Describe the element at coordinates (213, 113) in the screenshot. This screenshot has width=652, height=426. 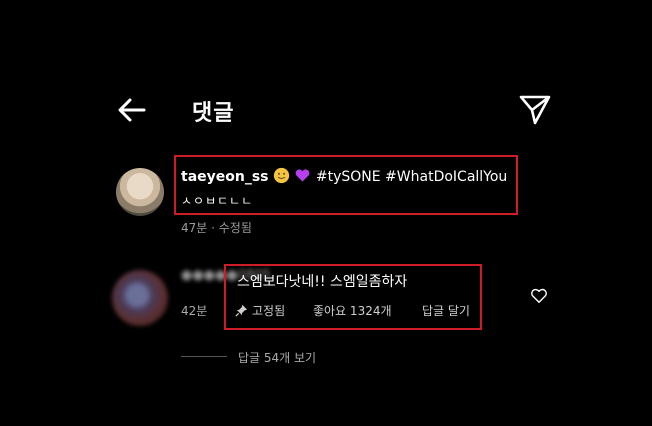
I see `page-title: 댓글` at that location.